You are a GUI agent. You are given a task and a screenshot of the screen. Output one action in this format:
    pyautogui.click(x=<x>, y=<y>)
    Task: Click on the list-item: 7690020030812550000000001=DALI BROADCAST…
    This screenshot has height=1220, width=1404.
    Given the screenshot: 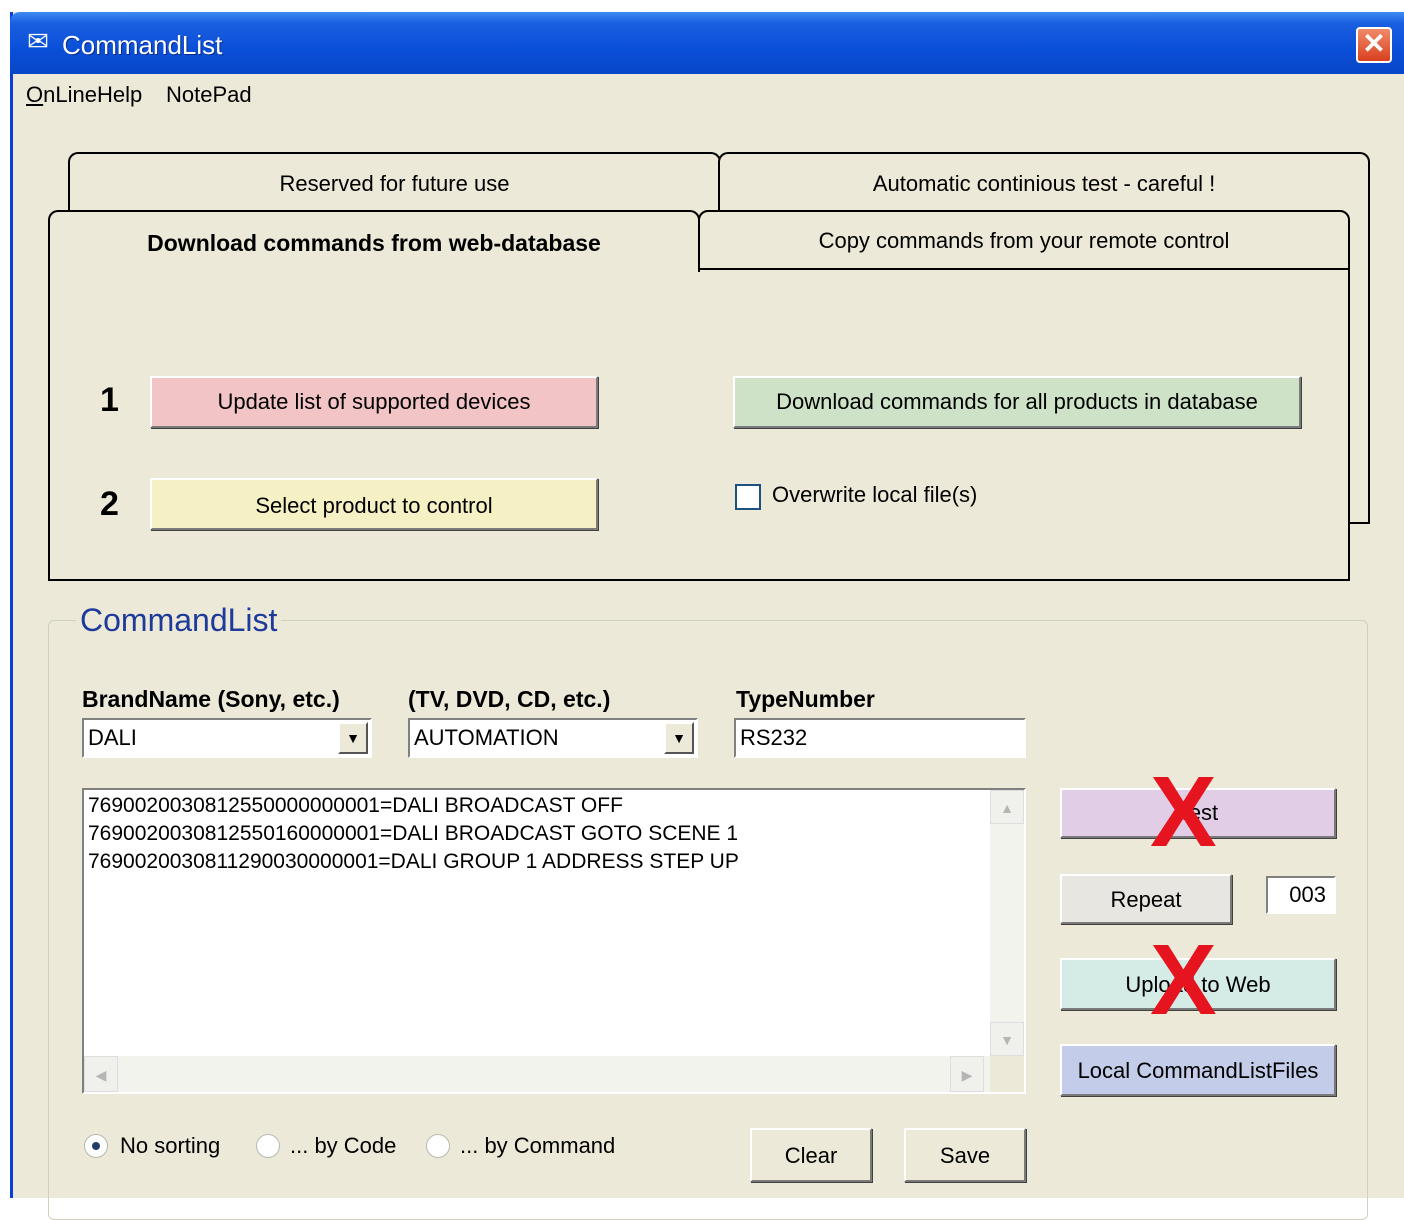 What is the action you would take?
    pyautogui.click(x=538, y=806)
    